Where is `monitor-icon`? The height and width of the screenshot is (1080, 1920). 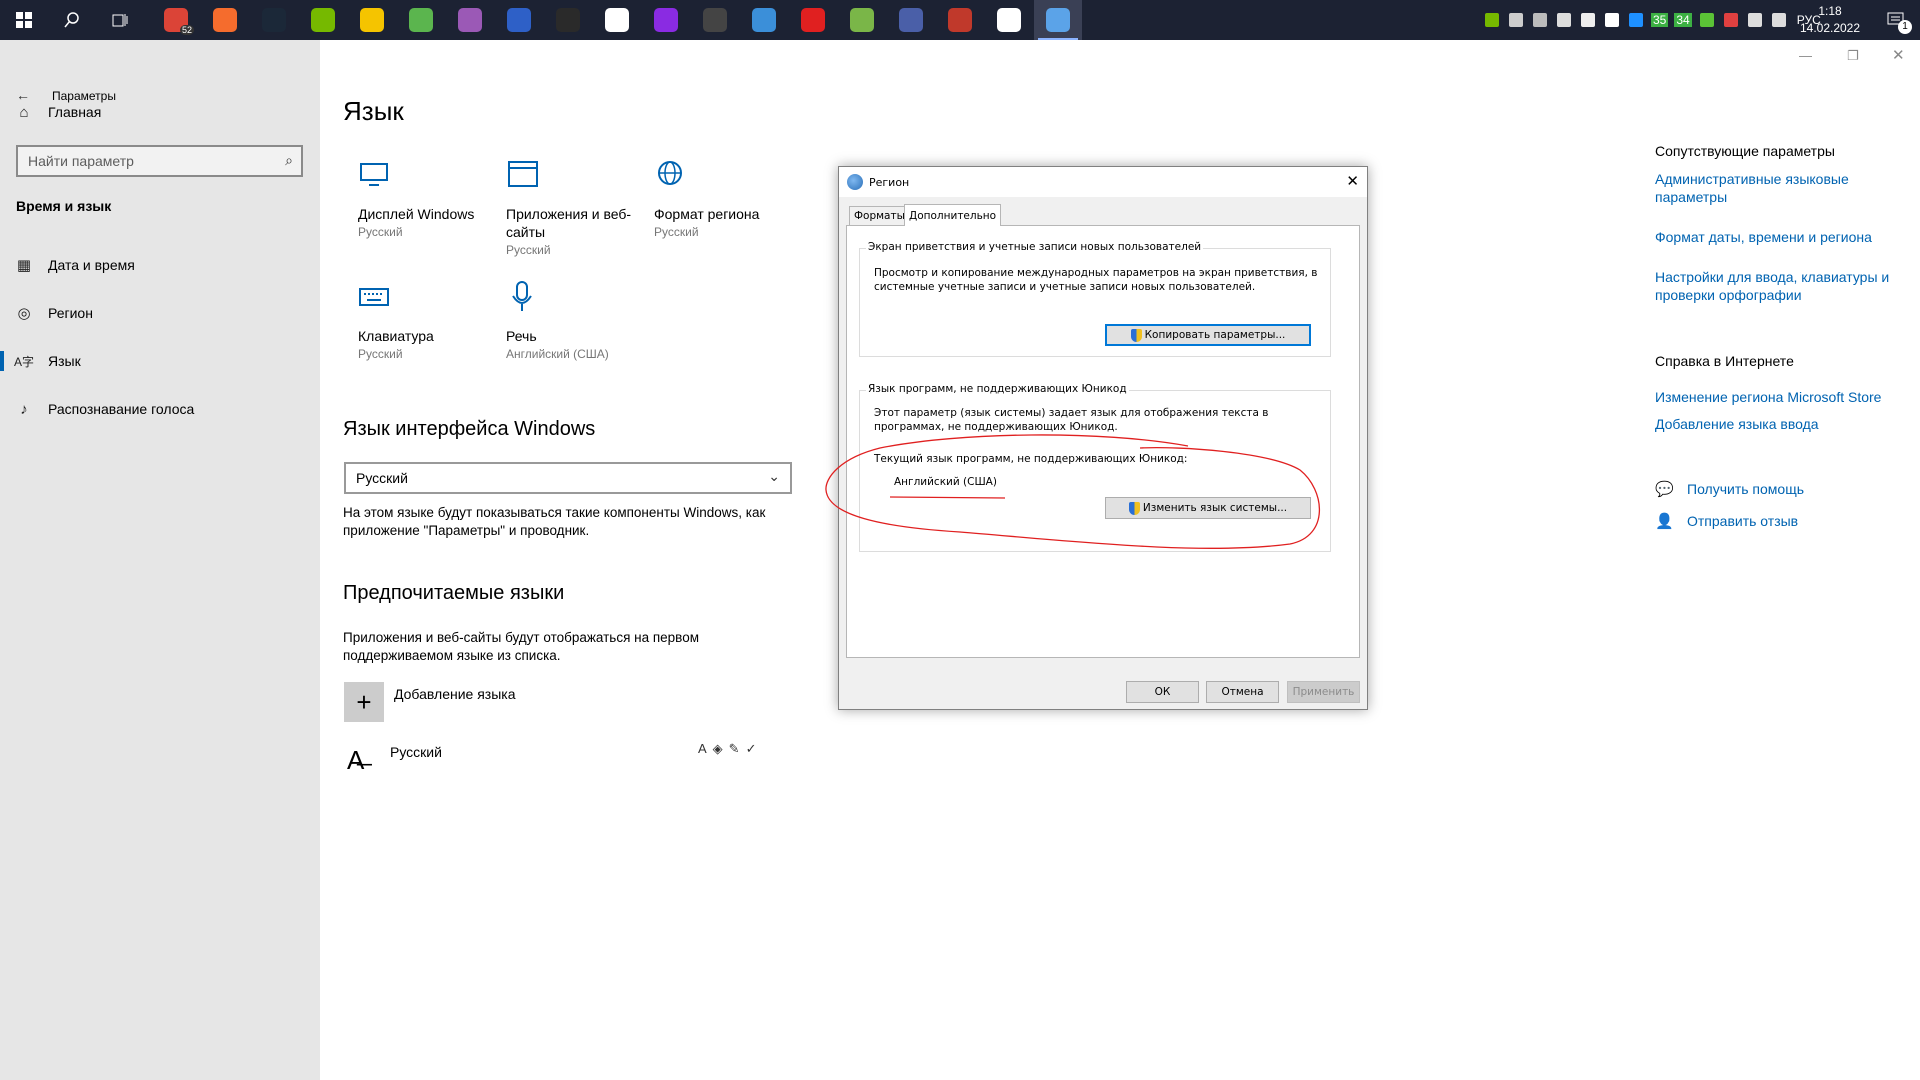 monitor-icon is located at coordinates (374, 174).